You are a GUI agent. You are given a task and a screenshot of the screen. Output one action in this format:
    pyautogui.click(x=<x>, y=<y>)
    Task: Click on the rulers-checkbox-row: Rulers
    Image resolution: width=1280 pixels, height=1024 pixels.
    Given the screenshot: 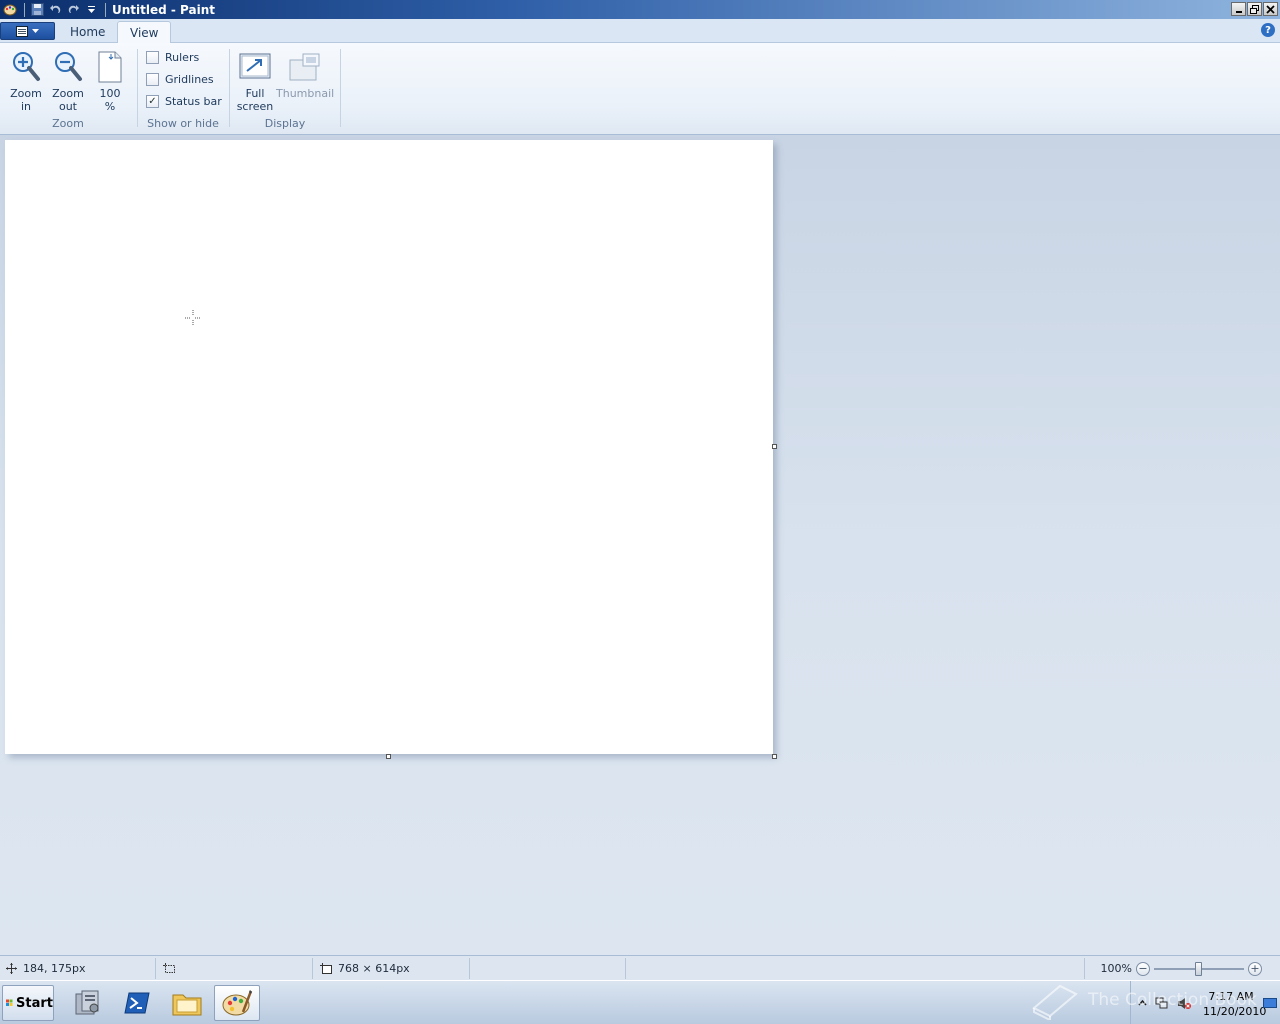 What is the action you would take?
    pyautogui.click(x=172, y=57)
    